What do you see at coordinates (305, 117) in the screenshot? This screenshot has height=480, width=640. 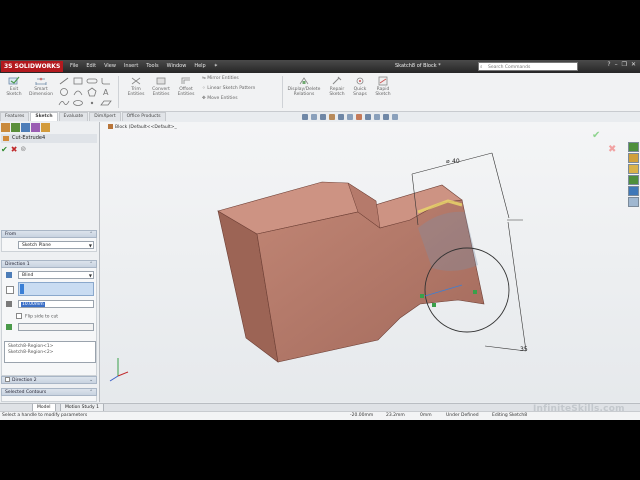 I see `zoom-to-fit-icon` at bounding box center [305, 117].